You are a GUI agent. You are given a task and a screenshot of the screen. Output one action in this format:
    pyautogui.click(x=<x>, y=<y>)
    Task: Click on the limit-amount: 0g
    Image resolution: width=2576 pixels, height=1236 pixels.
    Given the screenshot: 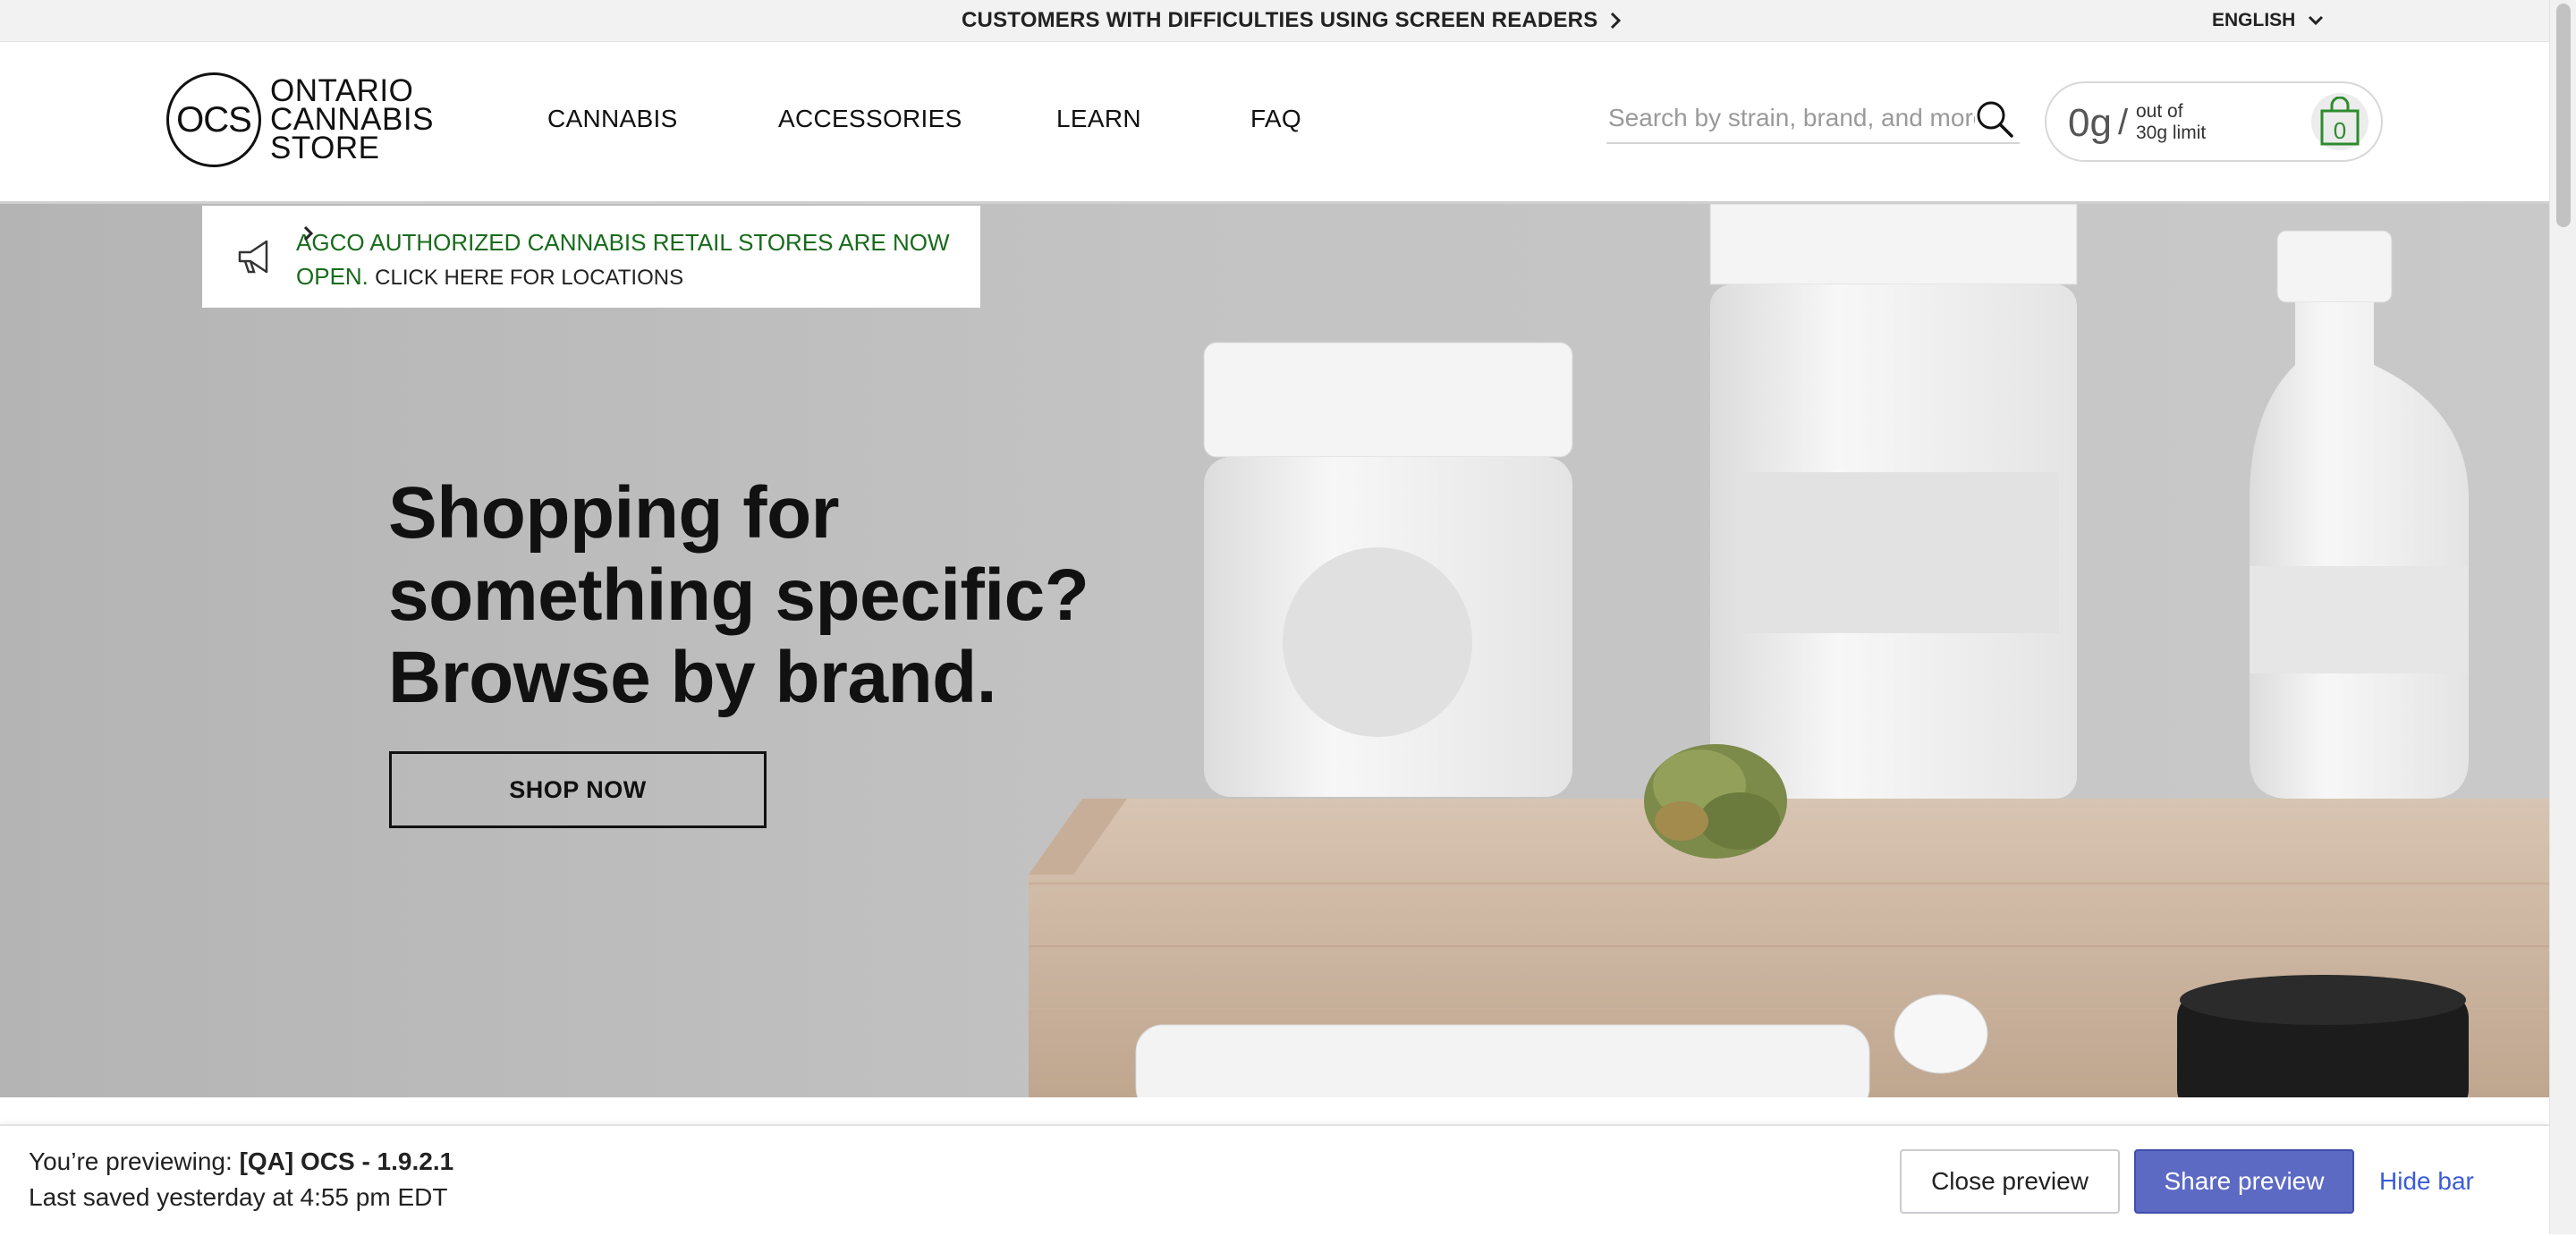 What is the action you would take?
    pyautogui.click(x=2090, y=123)
    